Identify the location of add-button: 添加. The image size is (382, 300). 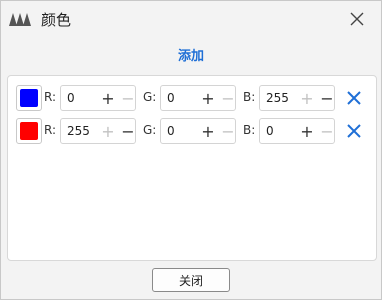
(191, 54).